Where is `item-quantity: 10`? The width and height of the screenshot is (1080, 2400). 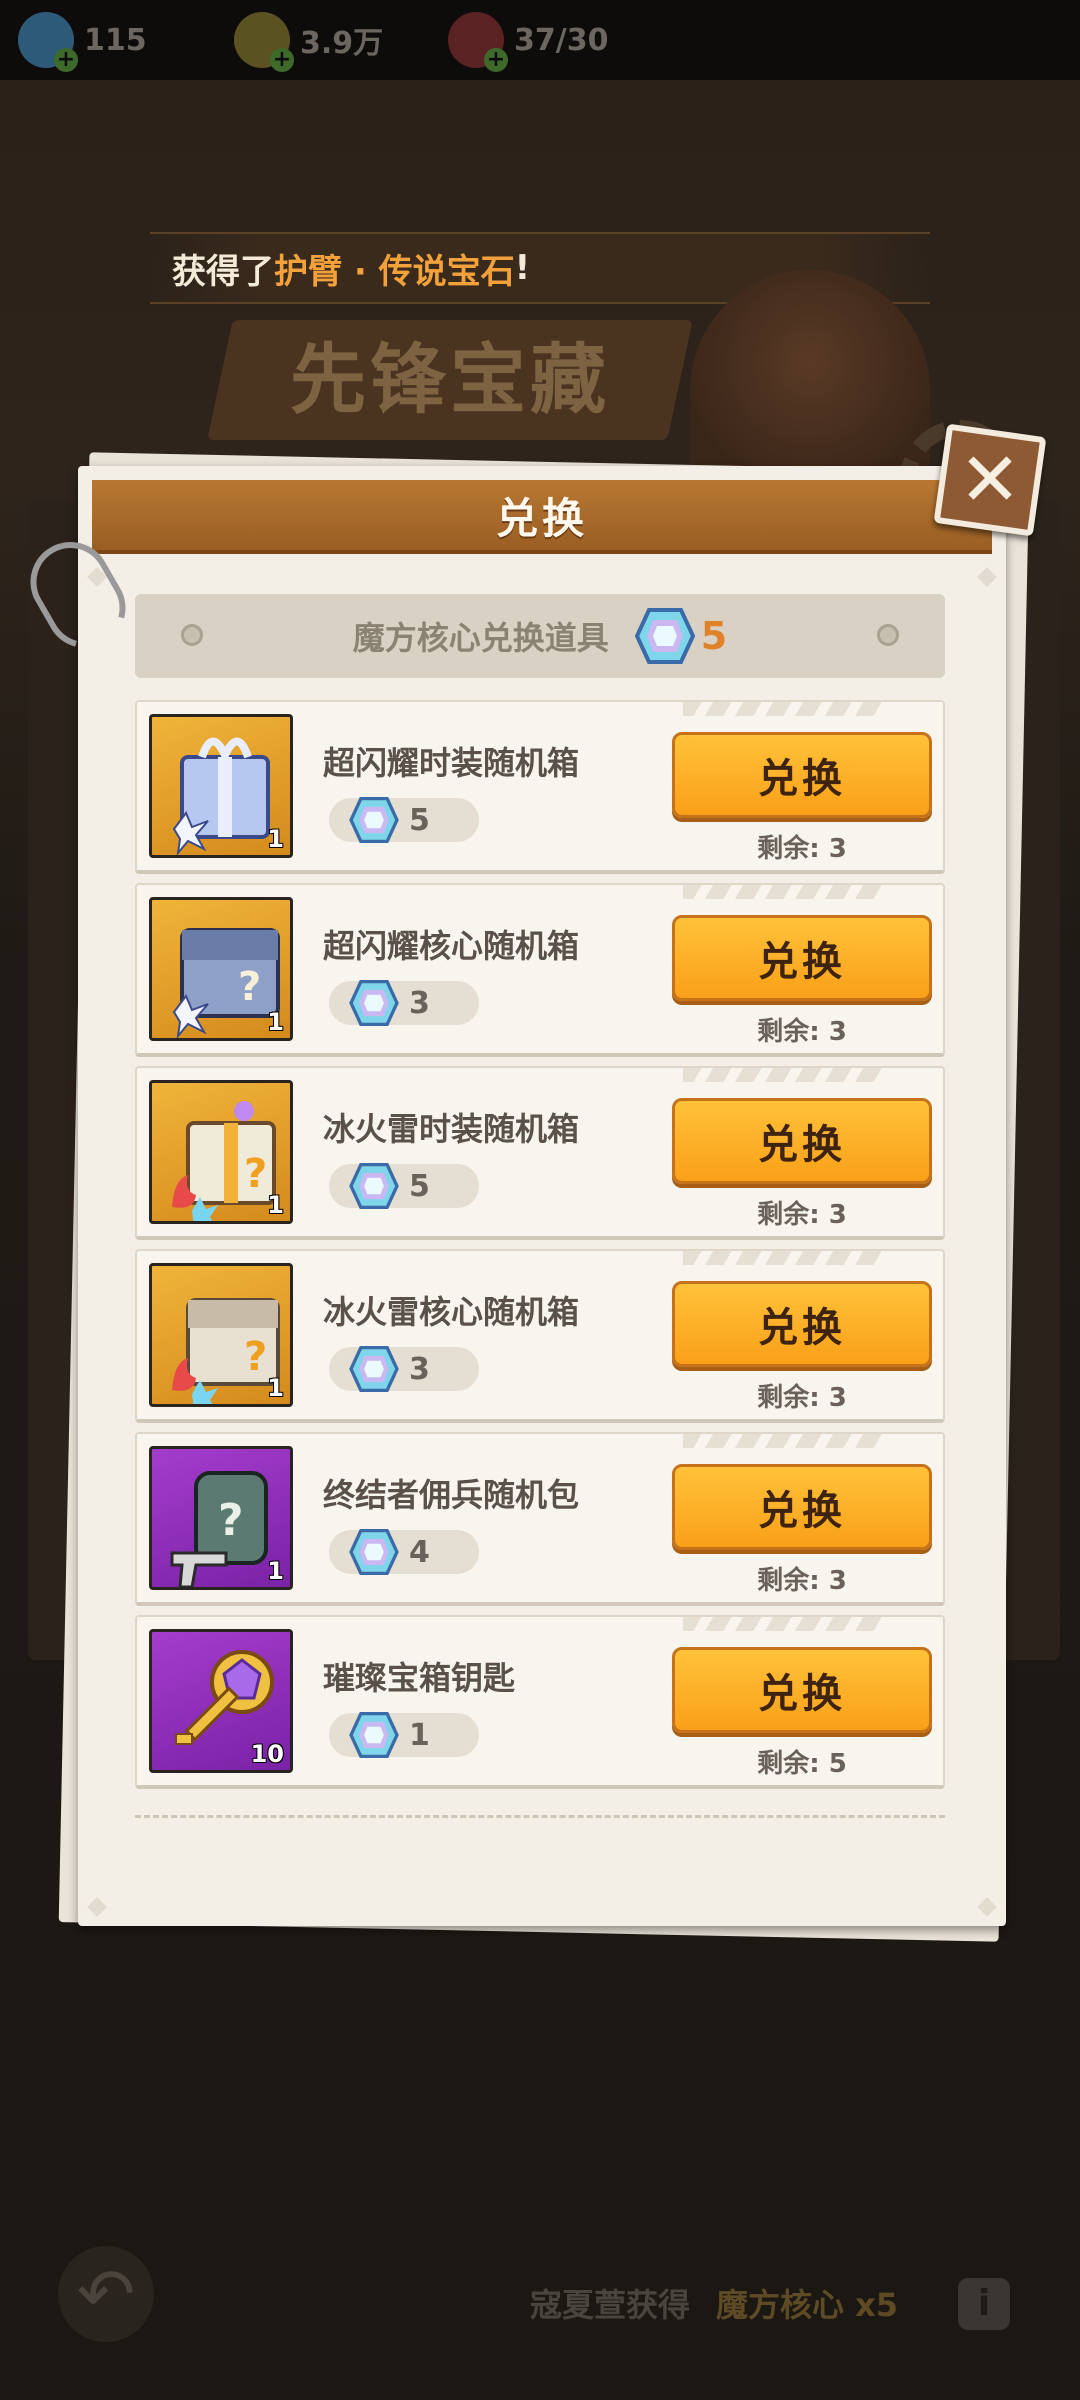
item-quantity: 10 is located at coordinates (267, 1754).